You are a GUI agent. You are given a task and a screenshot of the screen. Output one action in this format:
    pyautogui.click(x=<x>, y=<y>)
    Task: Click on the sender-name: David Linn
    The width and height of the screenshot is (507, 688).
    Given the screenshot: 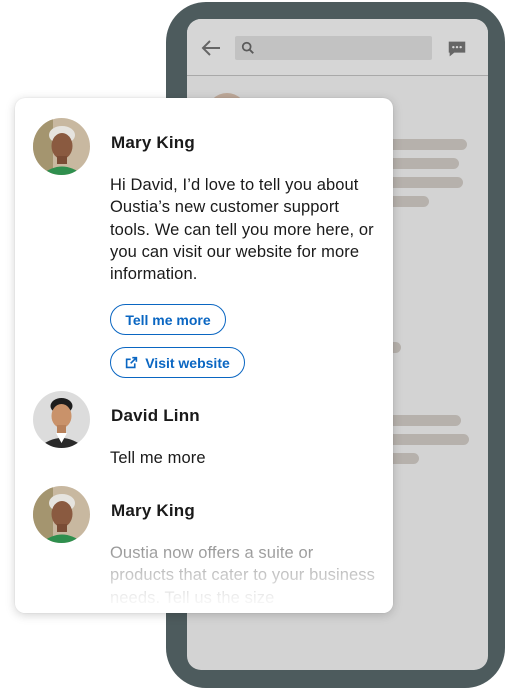 What is the action you would take?
    pyautogui.click(x=155, y=415)
    